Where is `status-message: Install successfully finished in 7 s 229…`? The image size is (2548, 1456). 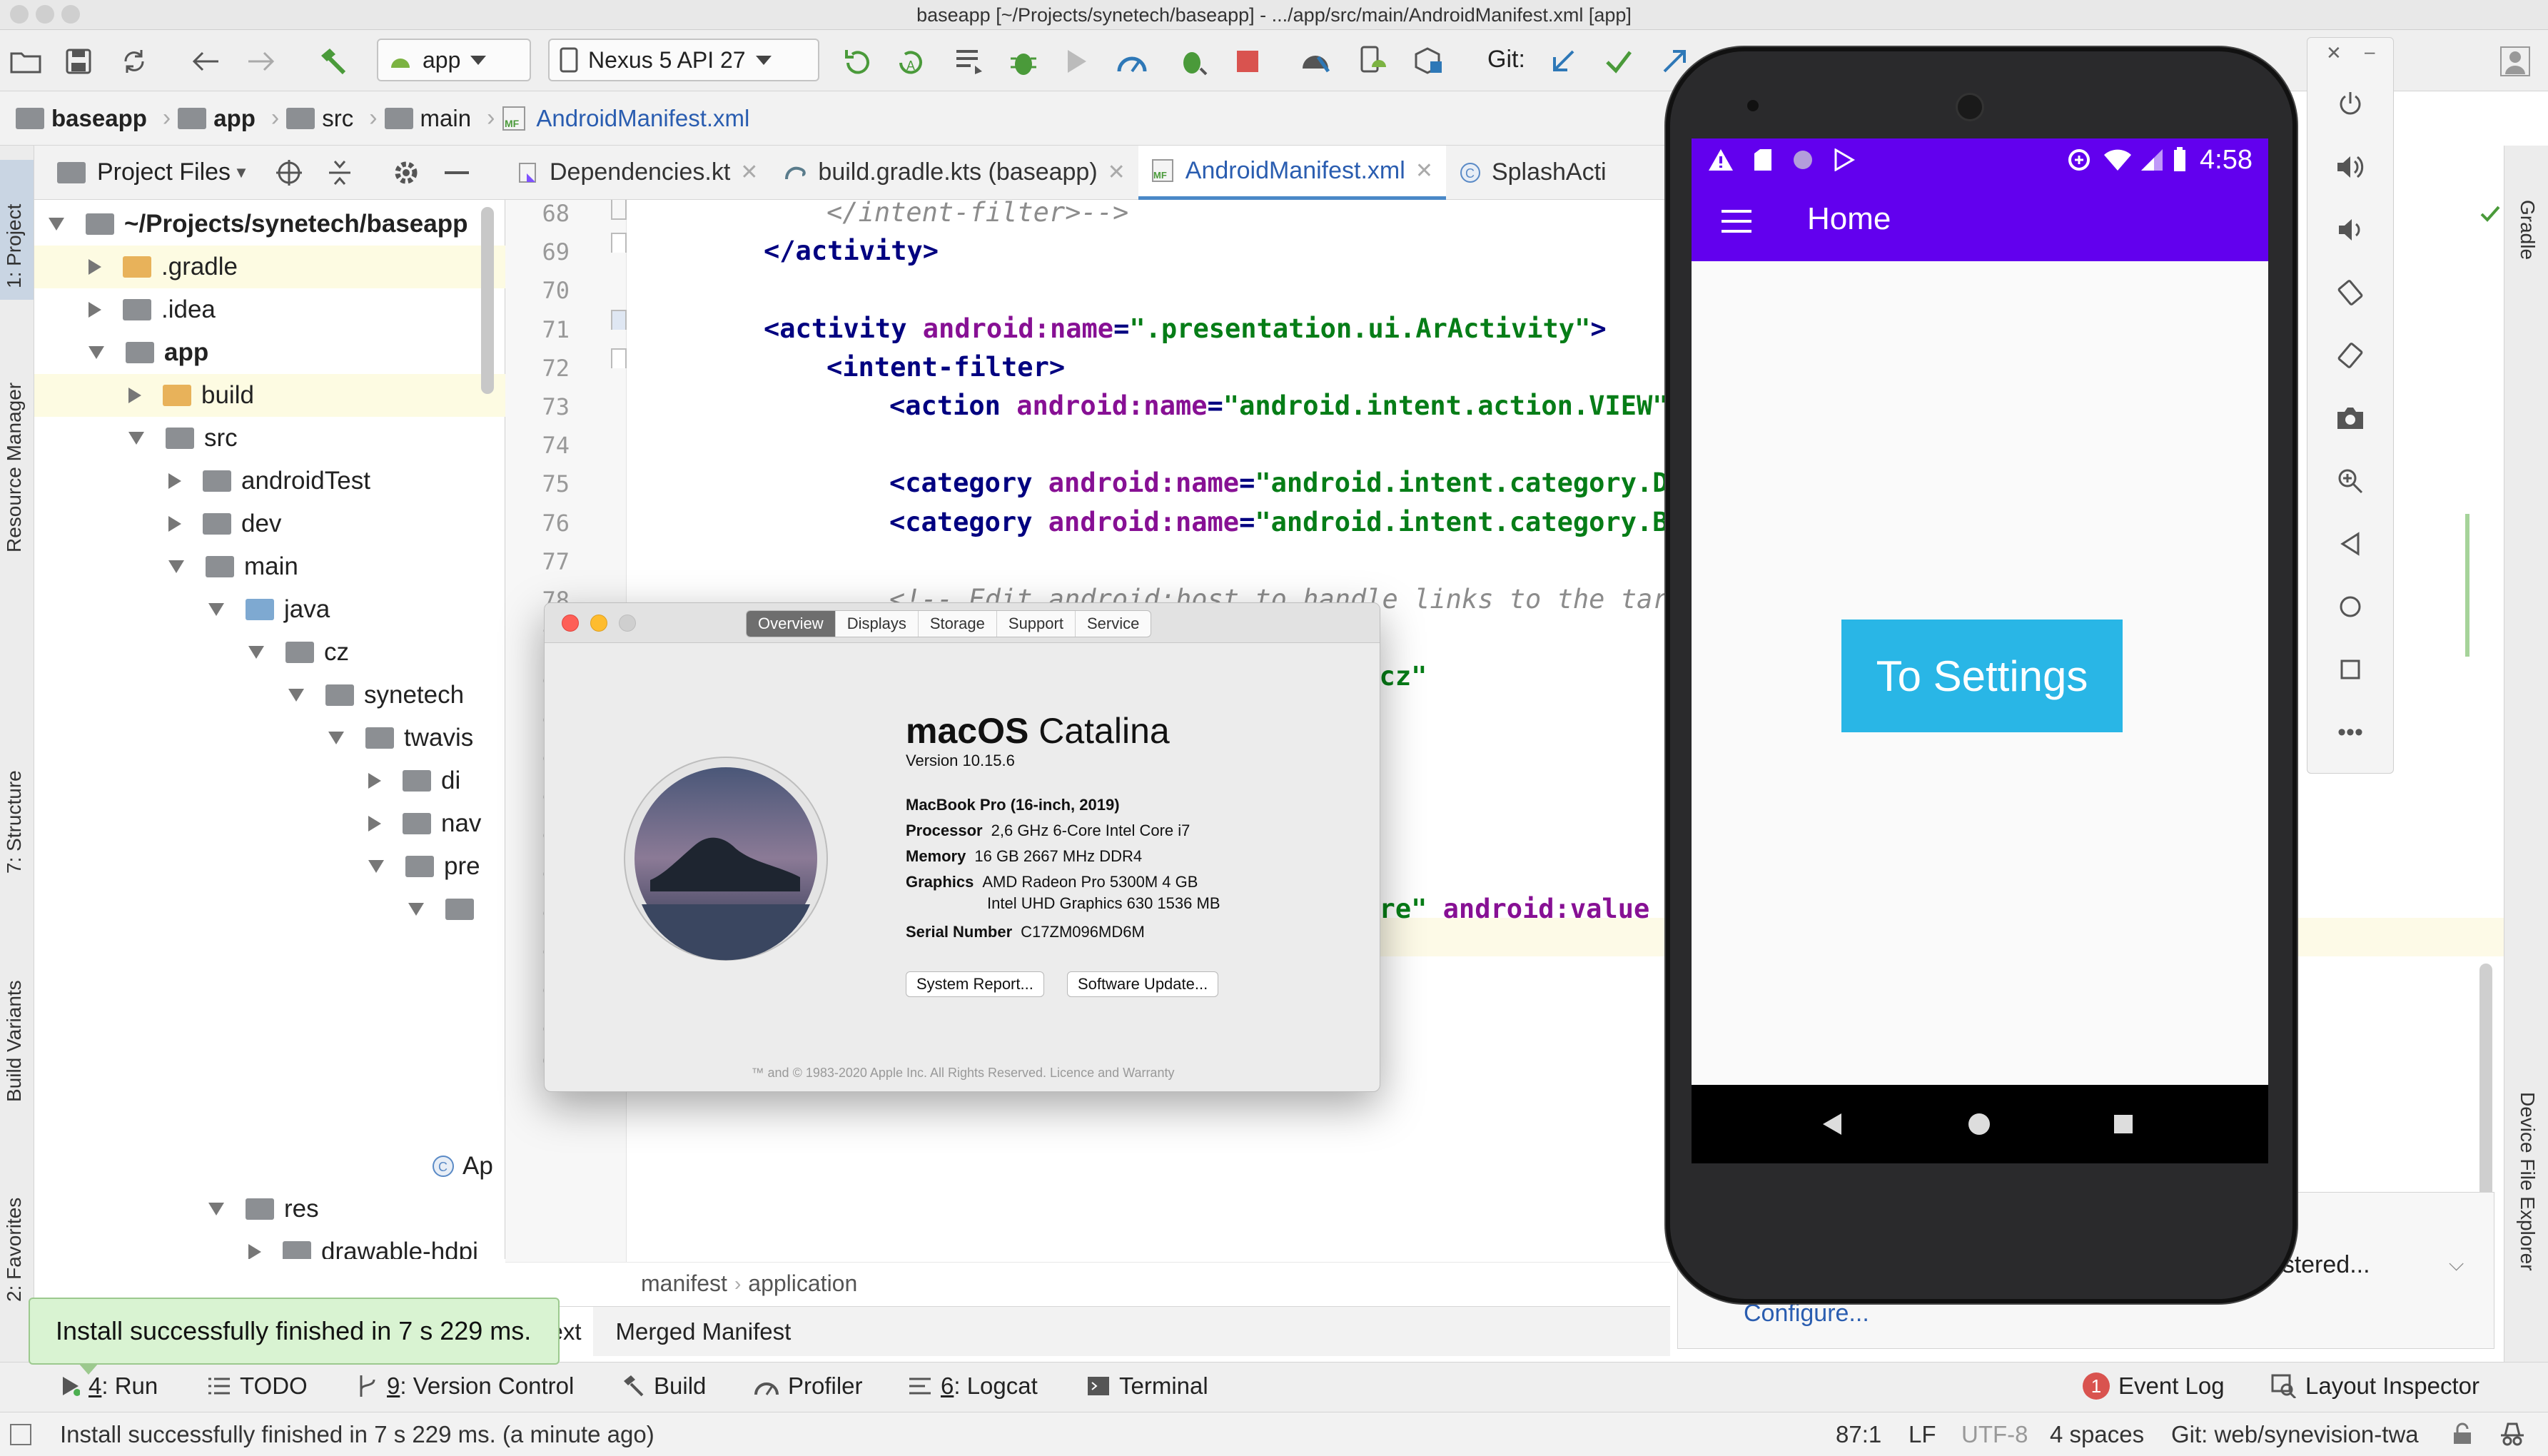 status-message: Install successfully finished in 7 s 229… is located at coordinates (357, 1434).